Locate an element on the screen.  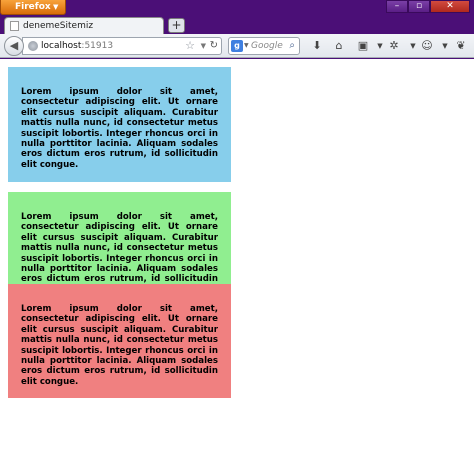
chevron-down-icon: ▼ is located at coordinates (56, 7).